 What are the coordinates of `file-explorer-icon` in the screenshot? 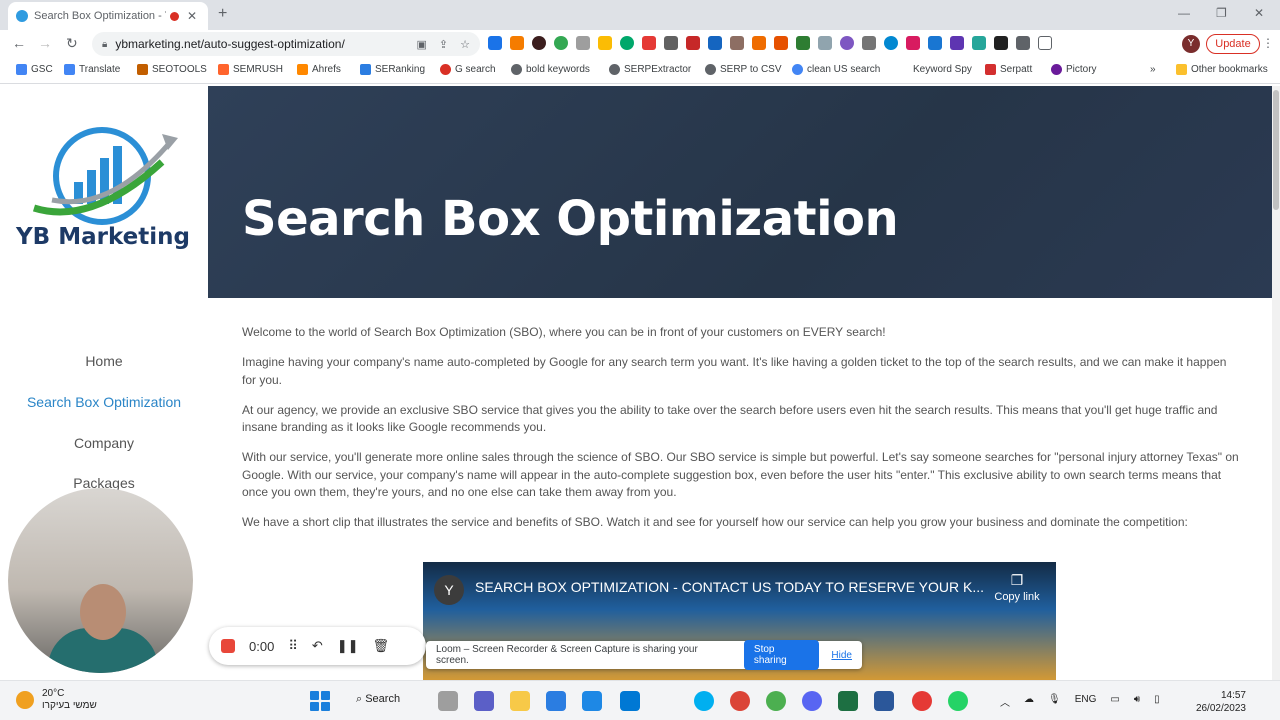 It's located at (520, 701).